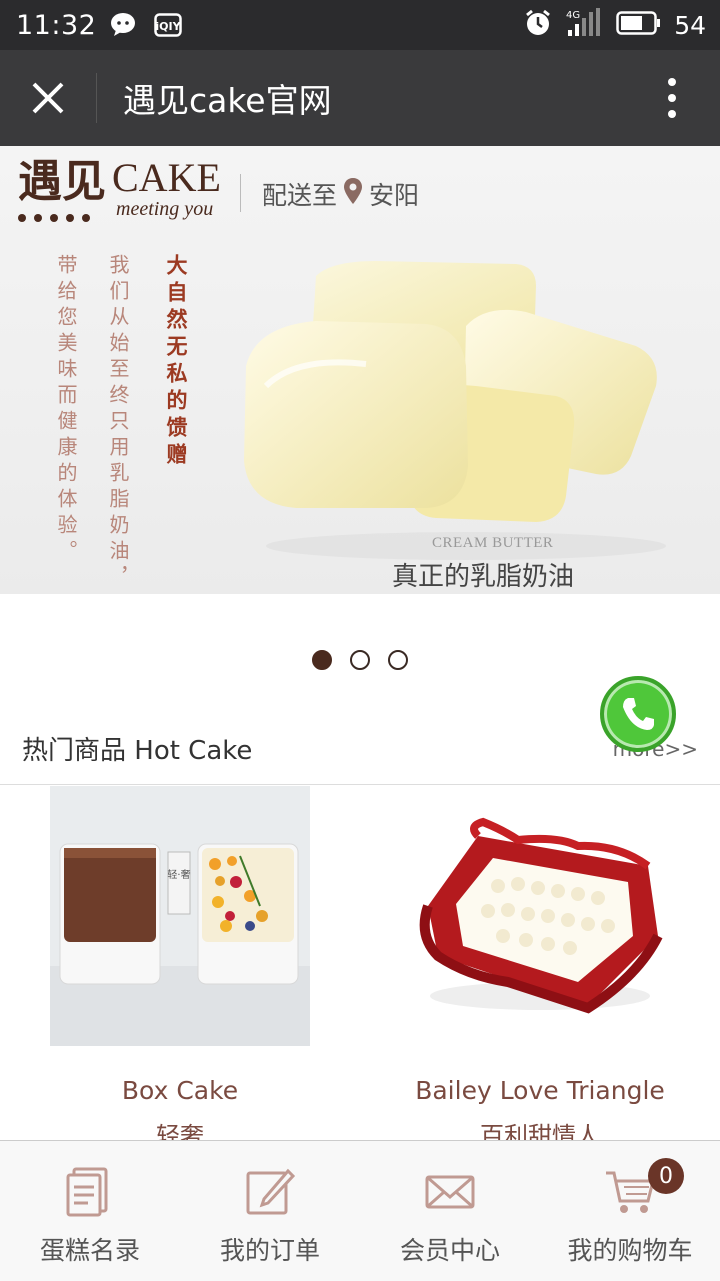  I want to click on battery-icon, so click(639, 25).